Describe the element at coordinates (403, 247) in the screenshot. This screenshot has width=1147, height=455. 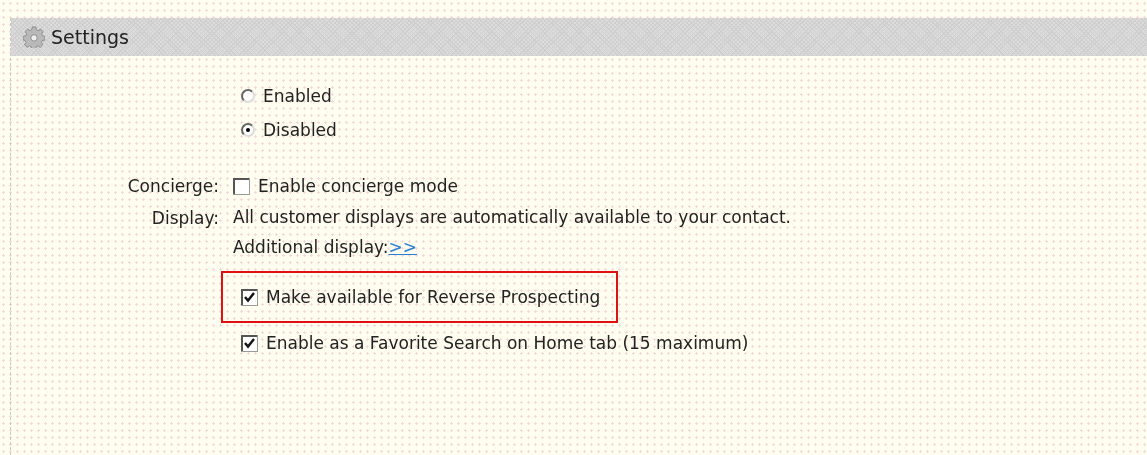
I see `additional-display-link: >>` at that location.